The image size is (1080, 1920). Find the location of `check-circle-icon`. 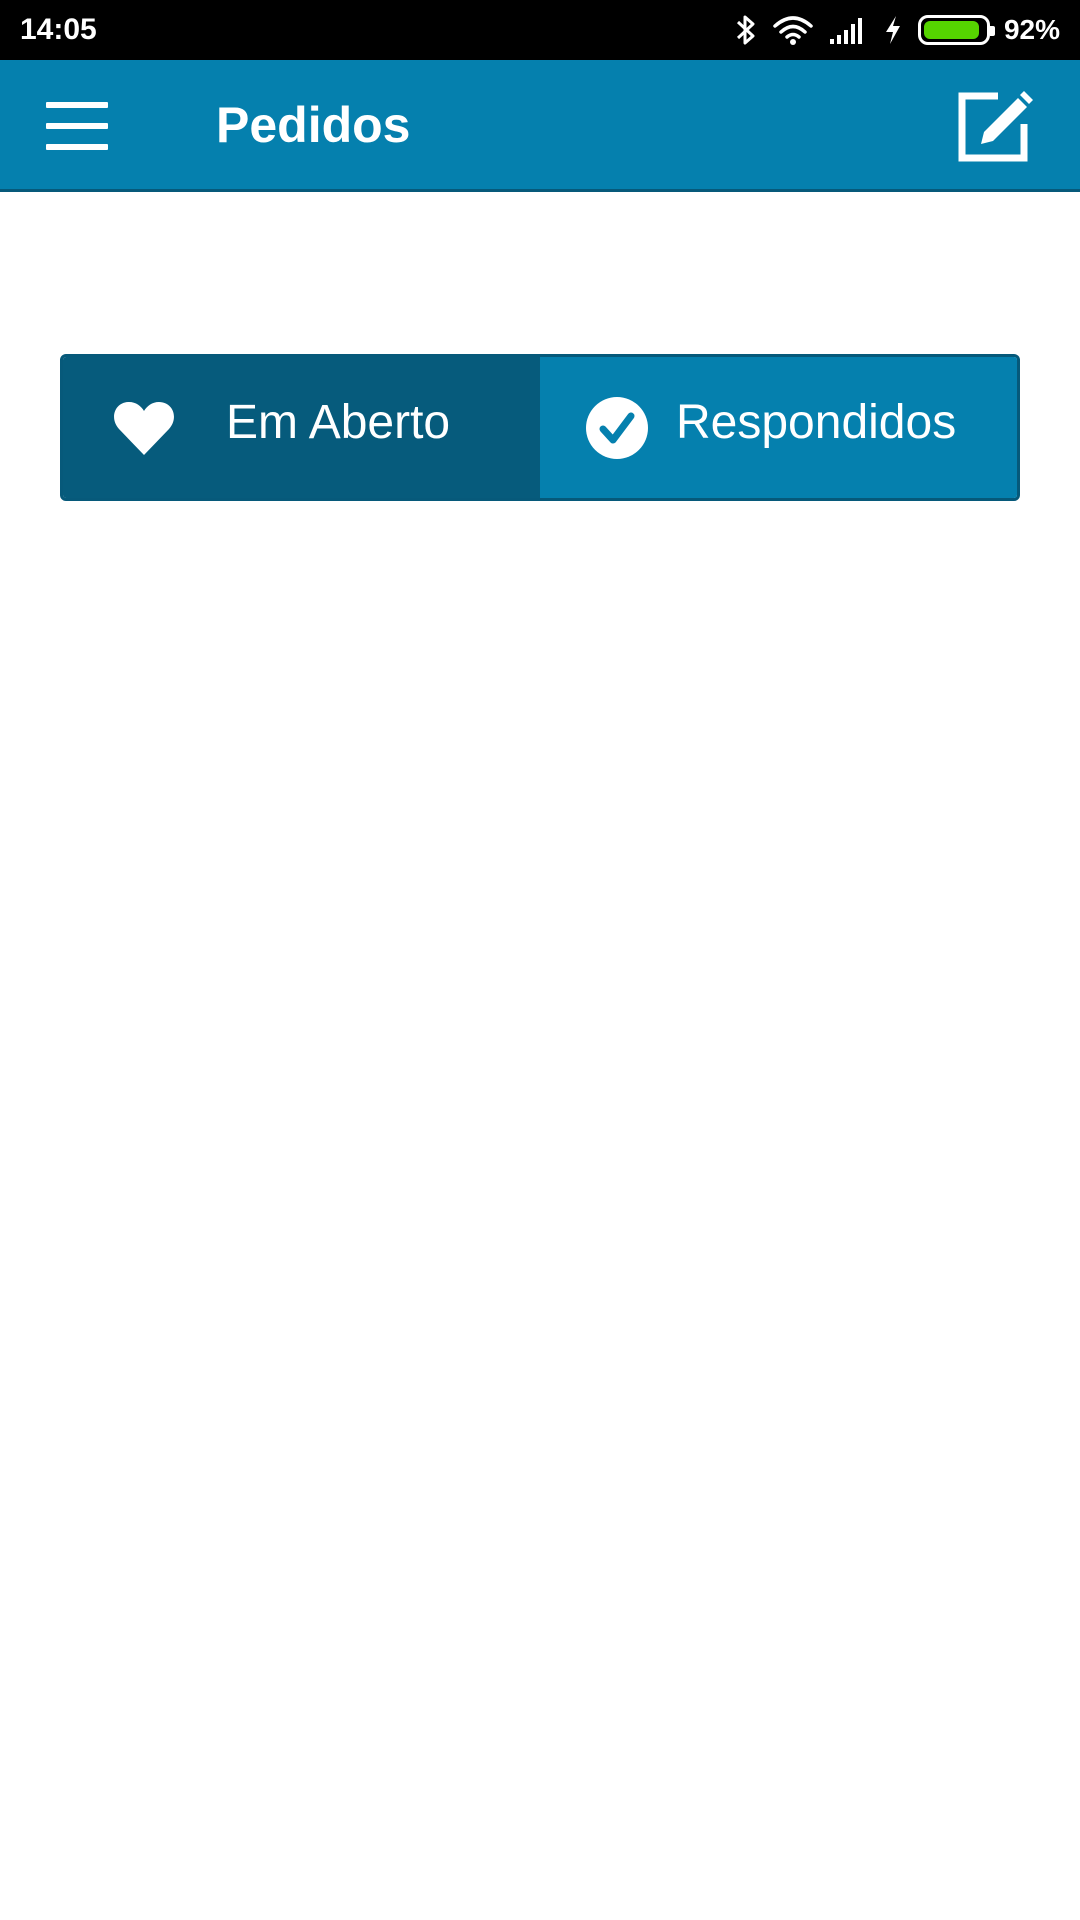

check-circle-icon is located at coordinates (617, 427).